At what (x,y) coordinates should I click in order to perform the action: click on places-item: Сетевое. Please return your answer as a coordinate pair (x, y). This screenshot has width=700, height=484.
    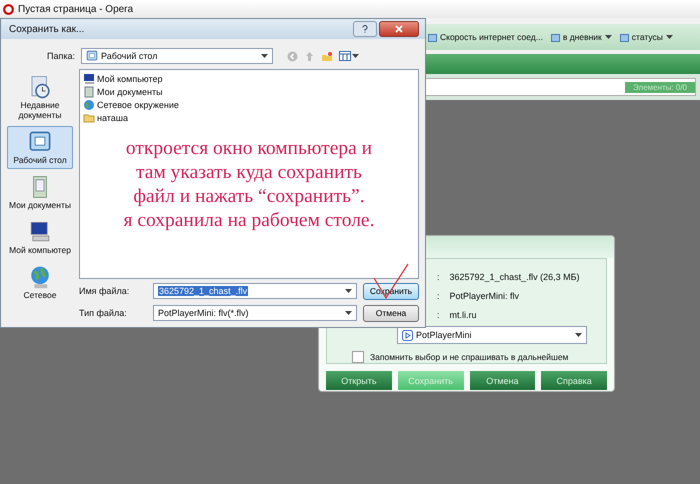
    Looking at the image, I should click on (40, 282).